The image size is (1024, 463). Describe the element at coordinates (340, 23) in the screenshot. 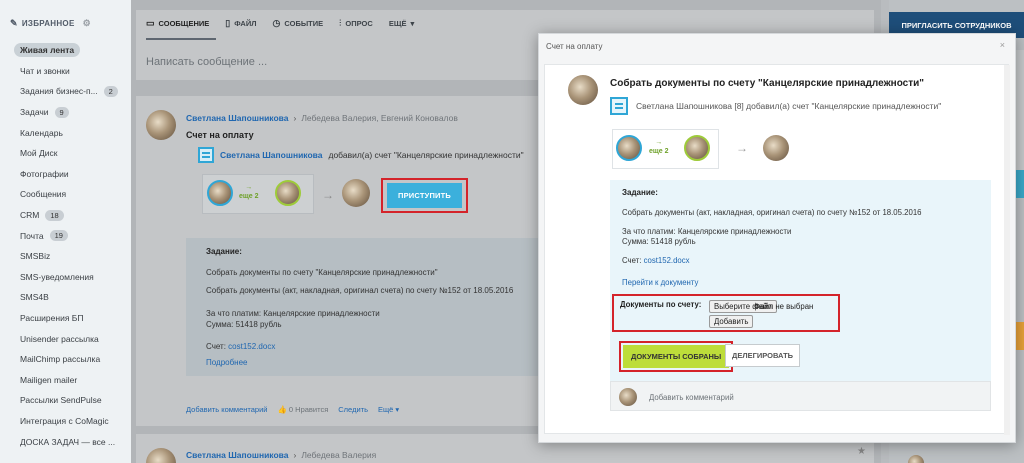

I see `poll-icon: ⫶` at that location.